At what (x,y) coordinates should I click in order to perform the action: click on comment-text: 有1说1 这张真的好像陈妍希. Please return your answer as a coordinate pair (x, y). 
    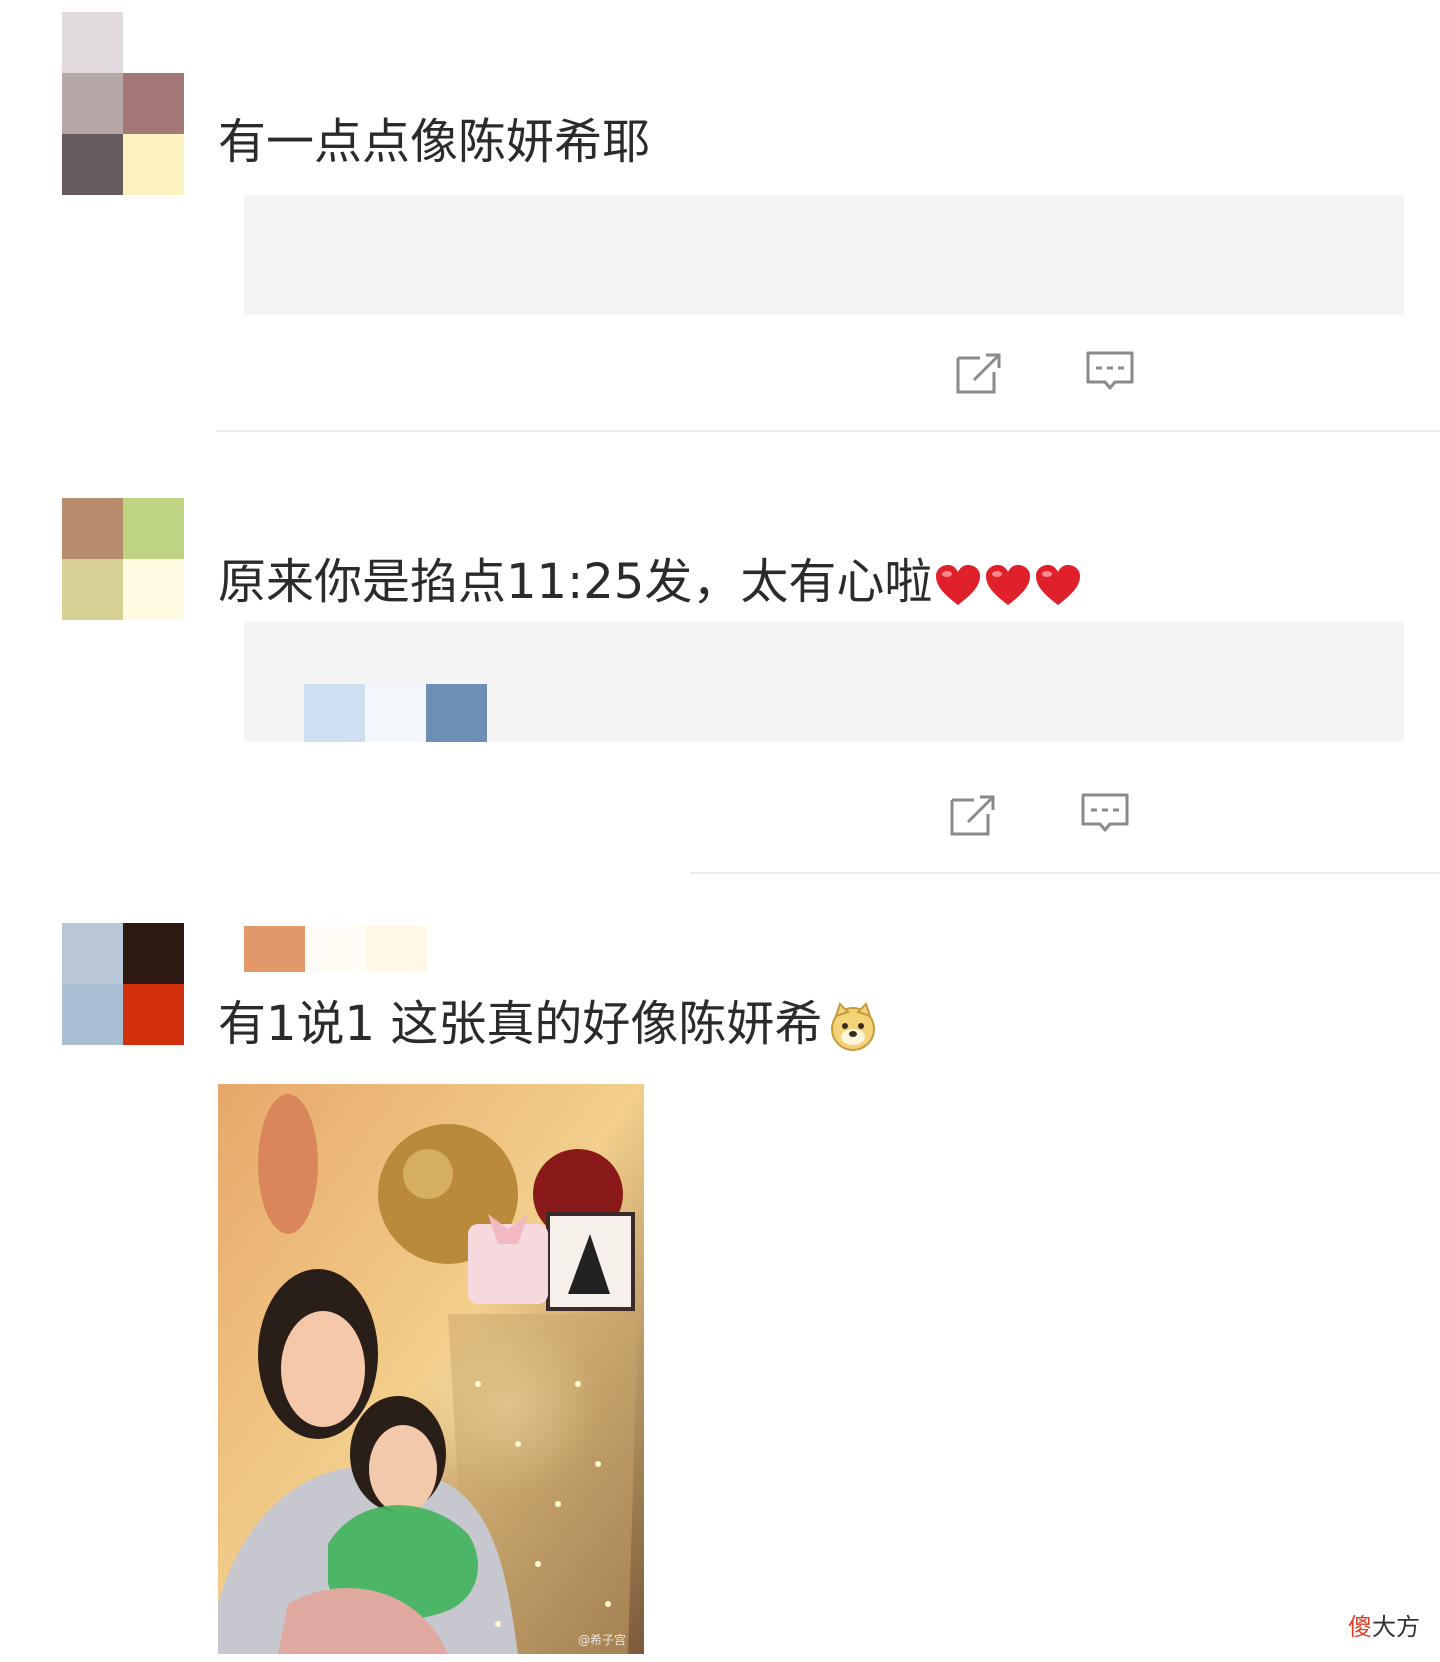
    Looking at the image, I should click on (548, 1024).